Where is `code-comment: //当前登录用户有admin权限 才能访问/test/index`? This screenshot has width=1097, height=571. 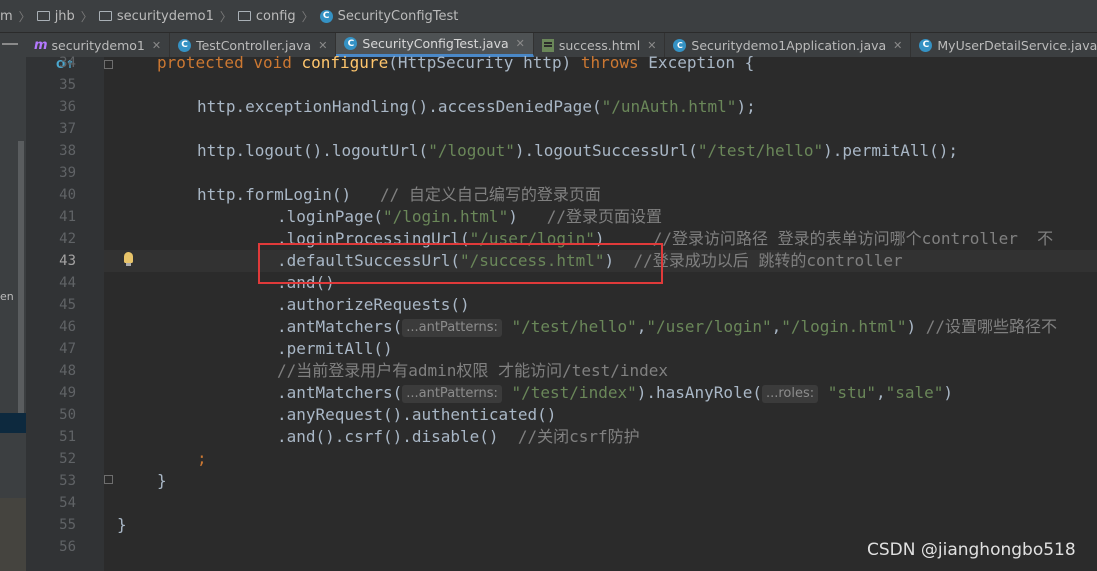 code-comment: //当前登录用户有admin权限 才能访问/test/index is located at coordinates (473, 370).